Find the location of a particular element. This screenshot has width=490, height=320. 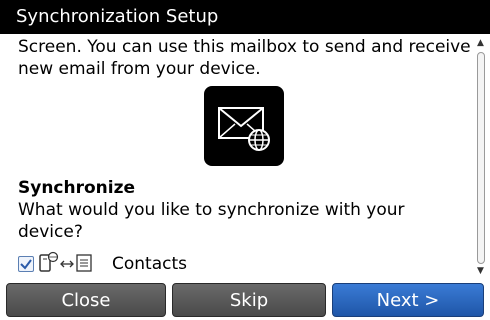

close-button: Close is located at coordinates (86, 300).